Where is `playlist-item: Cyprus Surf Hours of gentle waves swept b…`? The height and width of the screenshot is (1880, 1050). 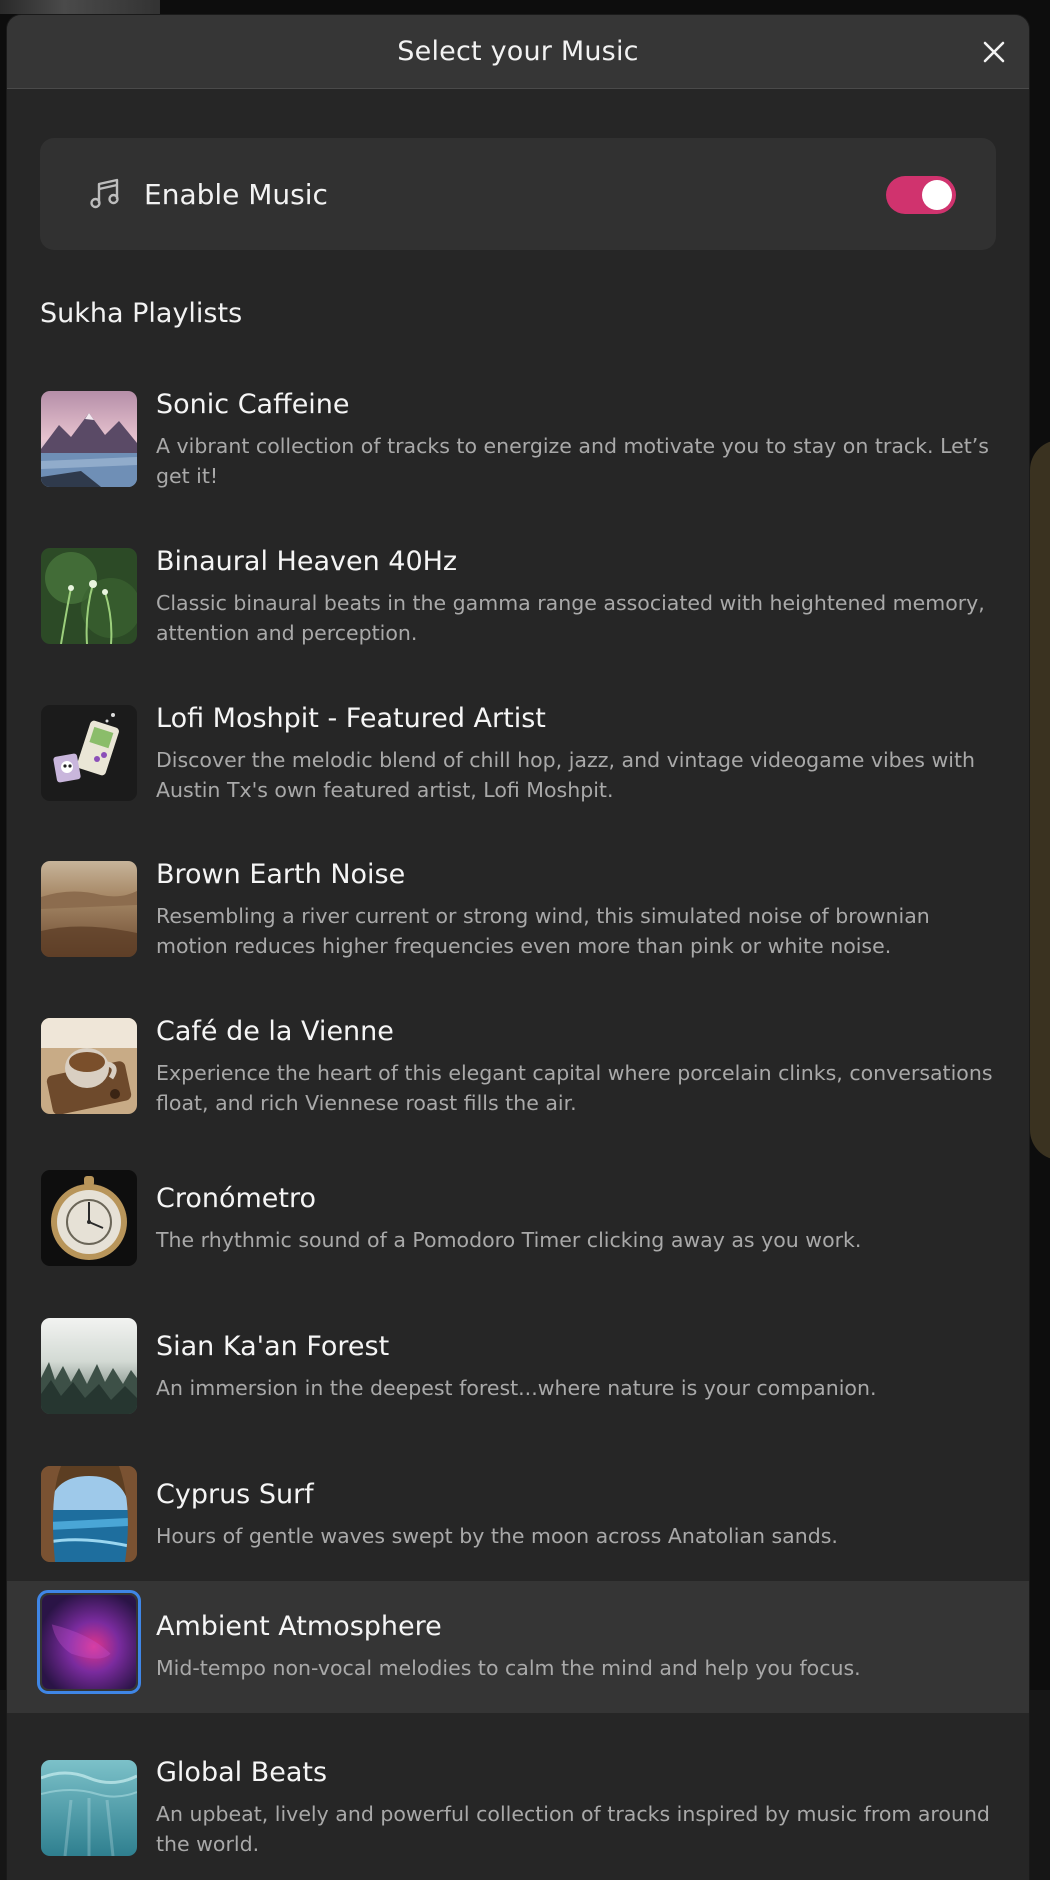 playlist-item: Cyprus Surf Hours of gentle waves swept b… is located at coordinates (518, 1512).